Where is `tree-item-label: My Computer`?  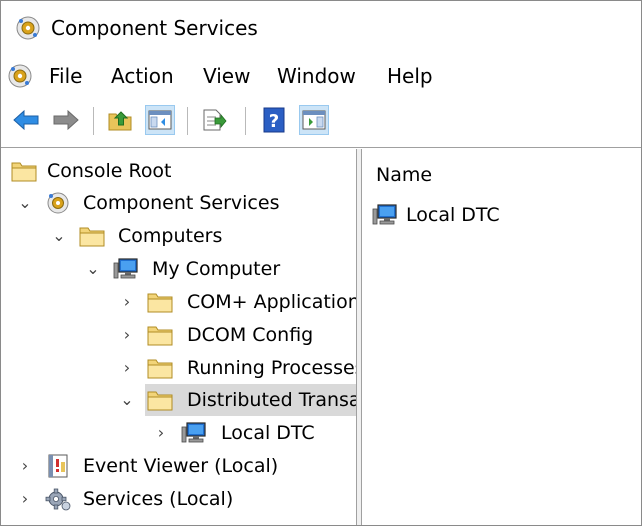 tree-item-label: My Computer is located at coordinates (216, 269).